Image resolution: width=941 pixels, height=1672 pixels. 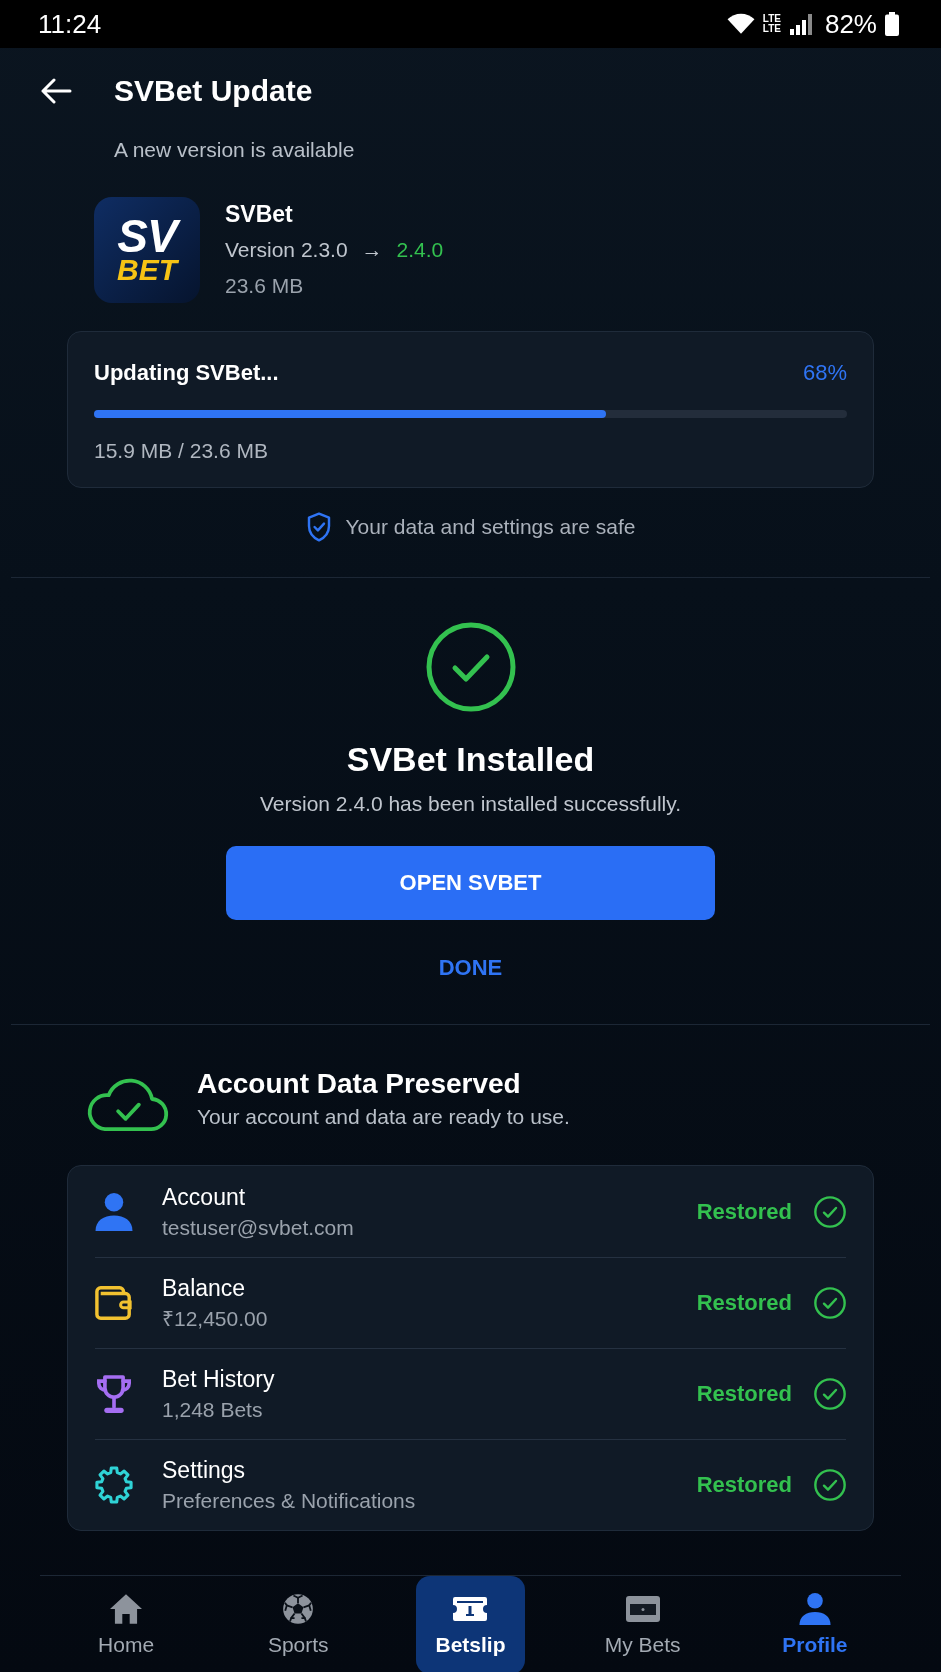 What do you see at coordinates (204, 1197) in the screenshot?
I see `item-title: Account` at bounding box center [204, 1197].